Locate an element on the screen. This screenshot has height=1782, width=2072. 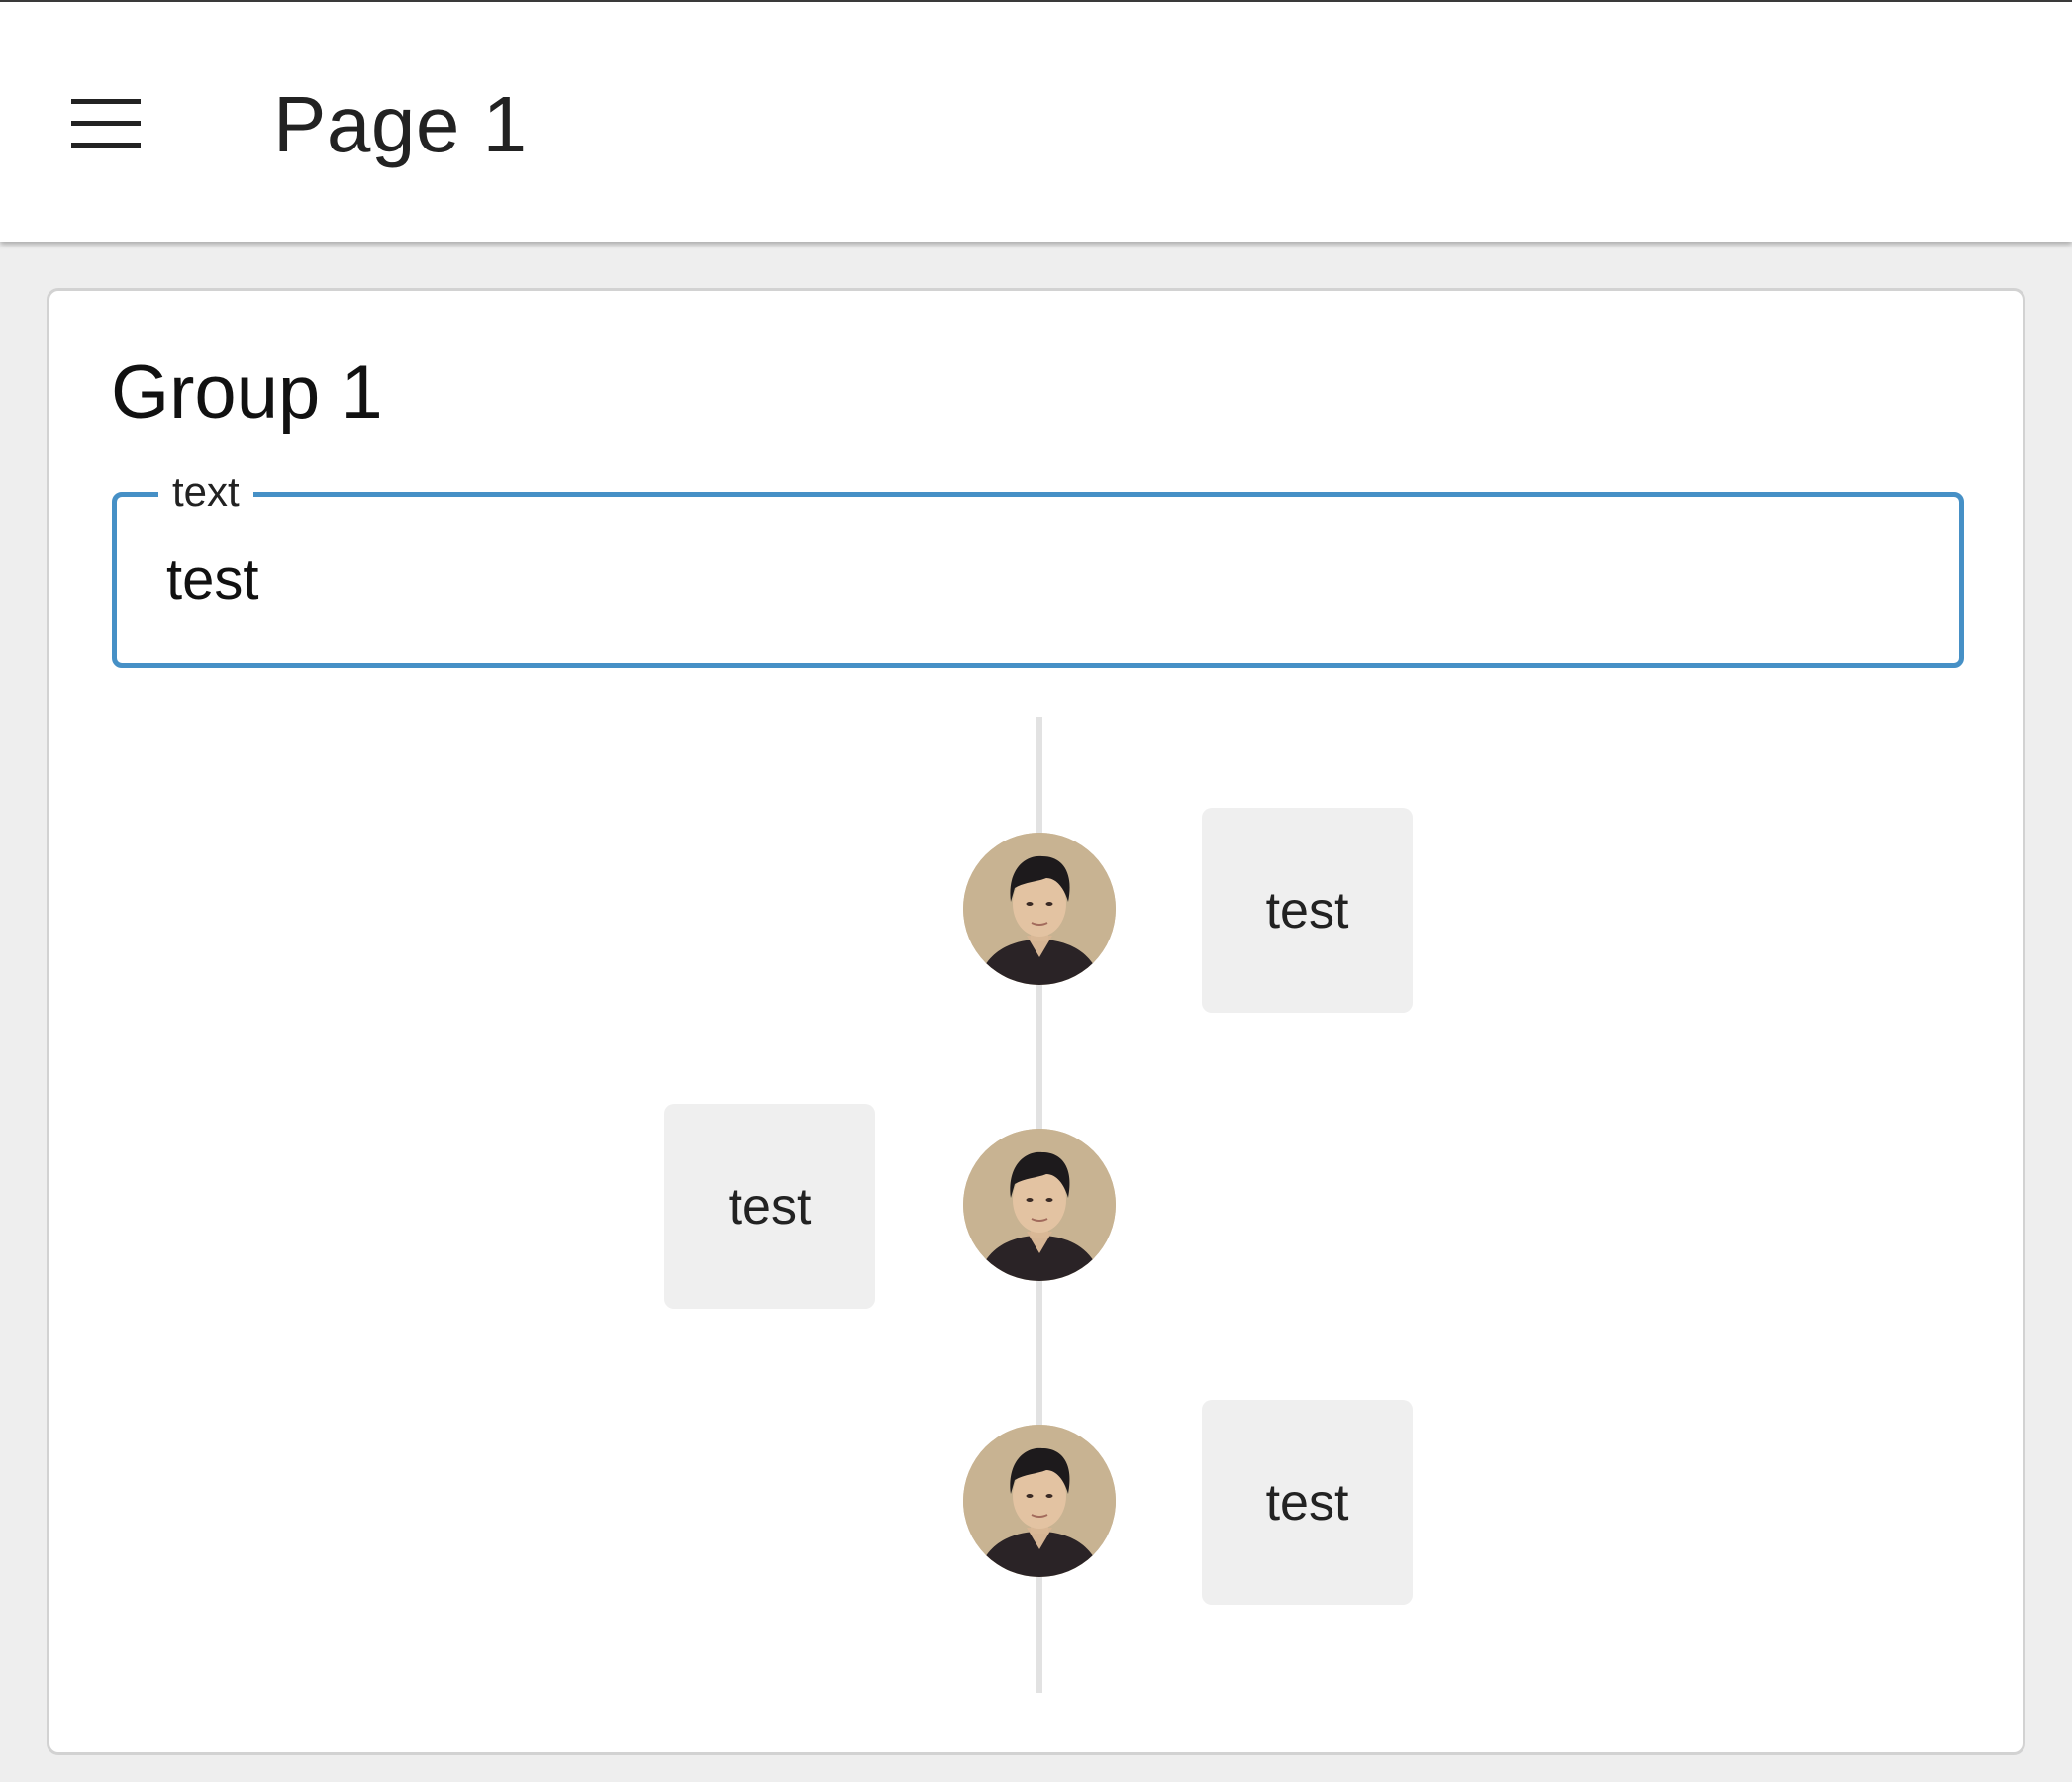
menu-button is located at coordinates (105, 123).